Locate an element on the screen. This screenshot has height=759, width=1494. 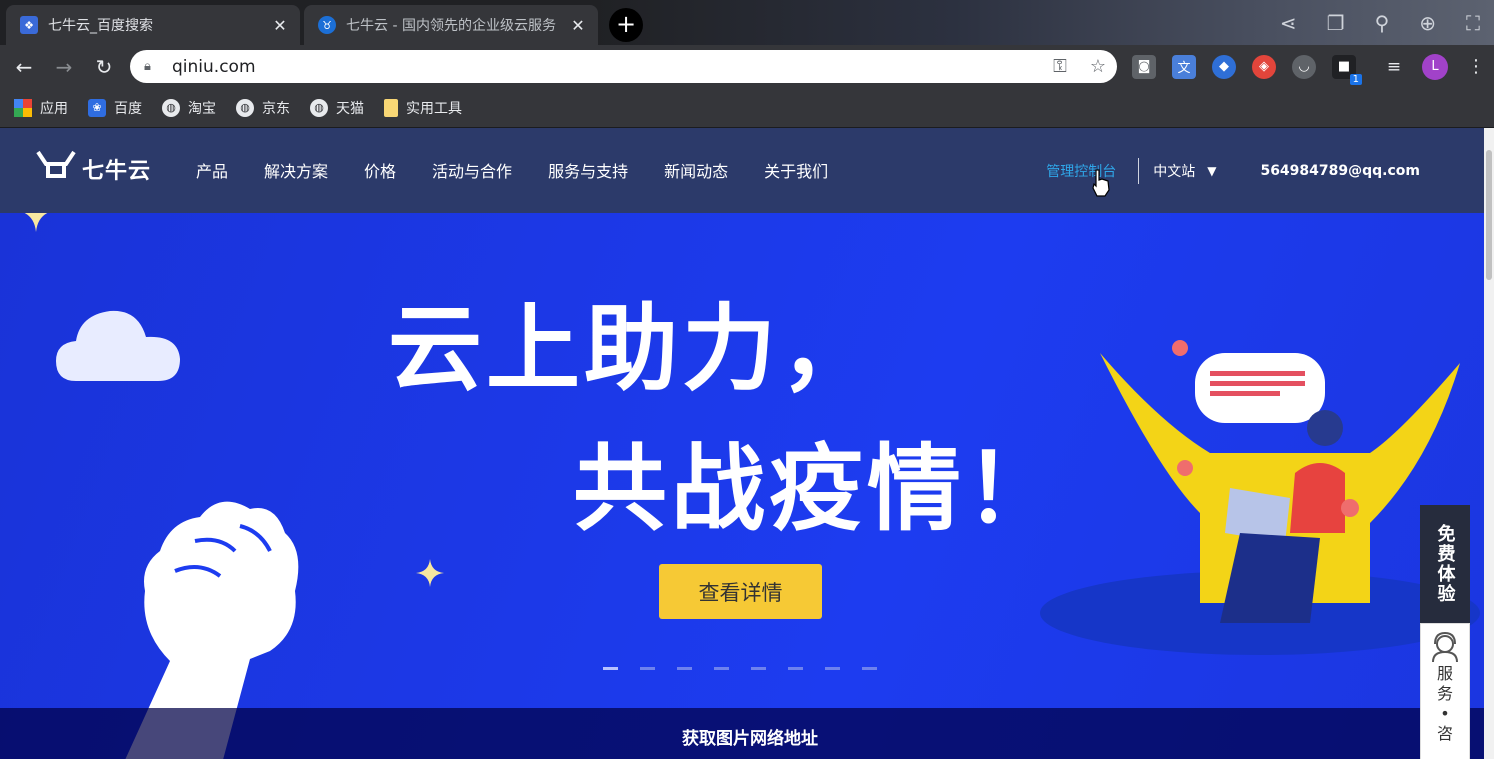
get-image-url-label: 获取图片网络地址 is located at coordinates (750, 739).